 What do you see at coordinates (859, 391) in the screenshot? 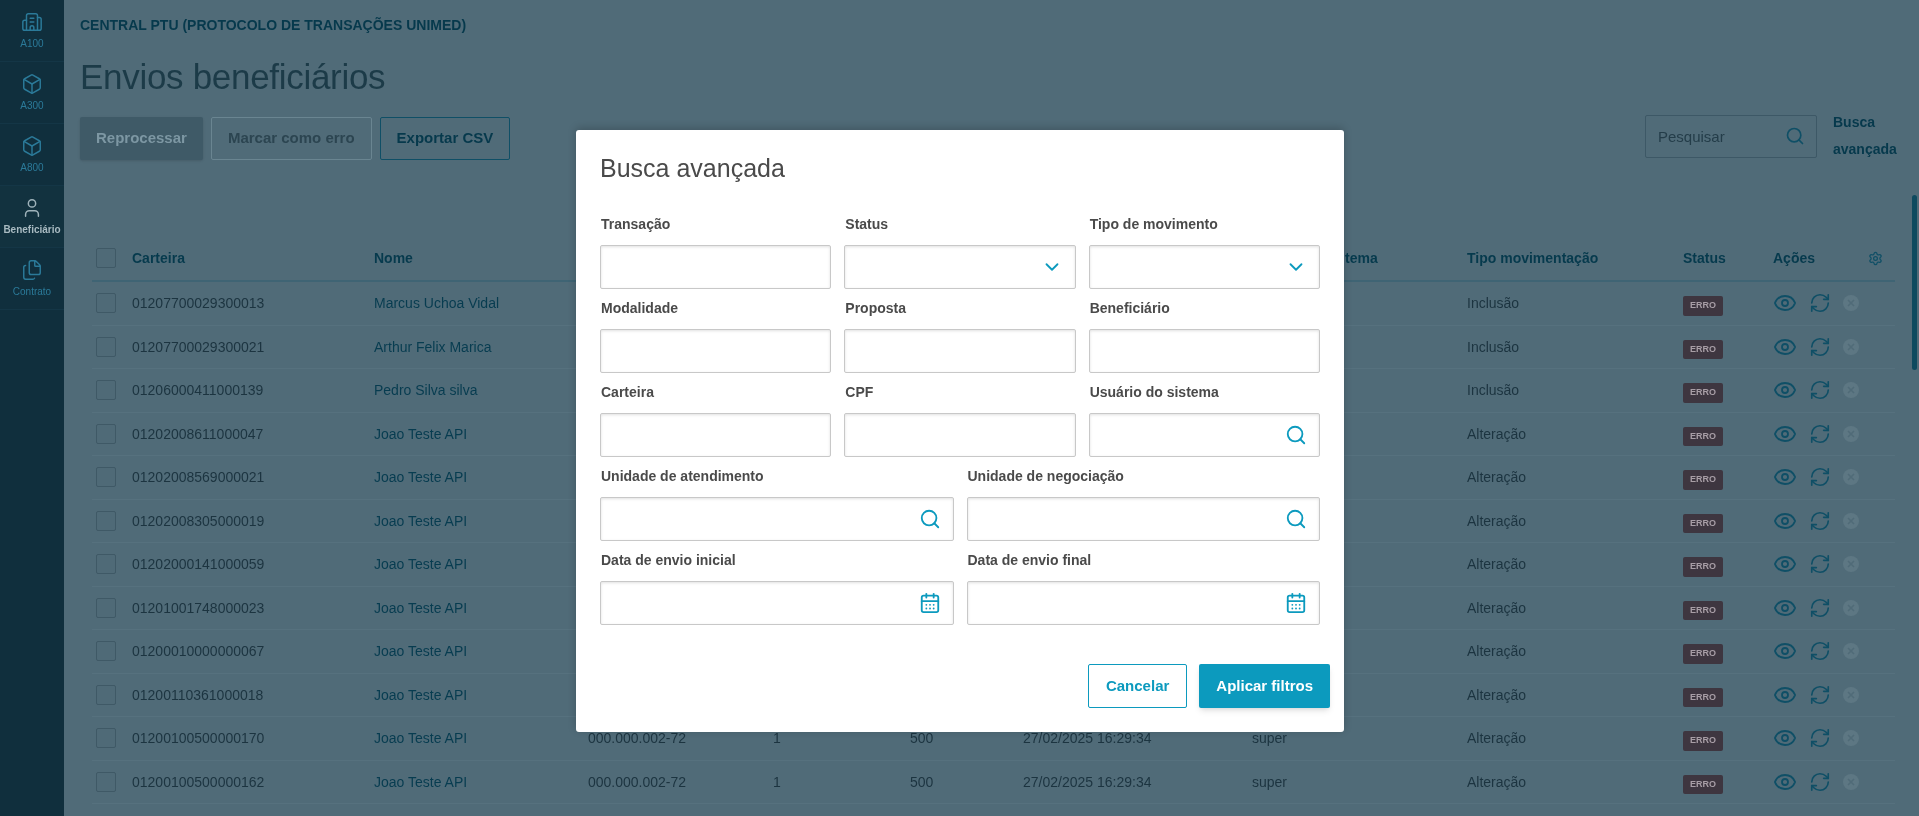
I see `field-label: CPF` at bounding box center [859, 391].